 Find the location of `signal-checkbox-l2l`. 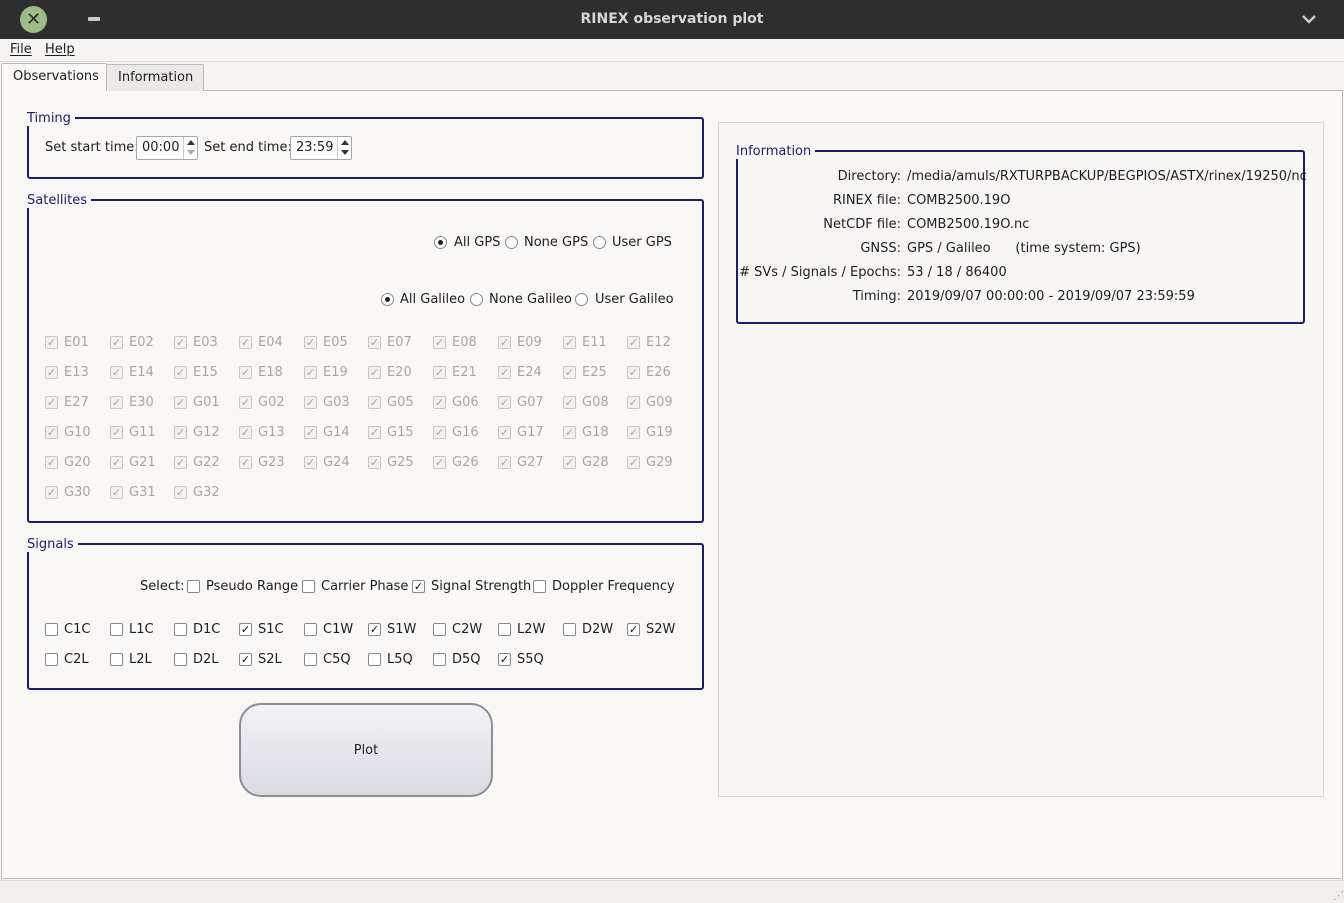

signal-checkbox-l2l is located at coordinates (116, 659).